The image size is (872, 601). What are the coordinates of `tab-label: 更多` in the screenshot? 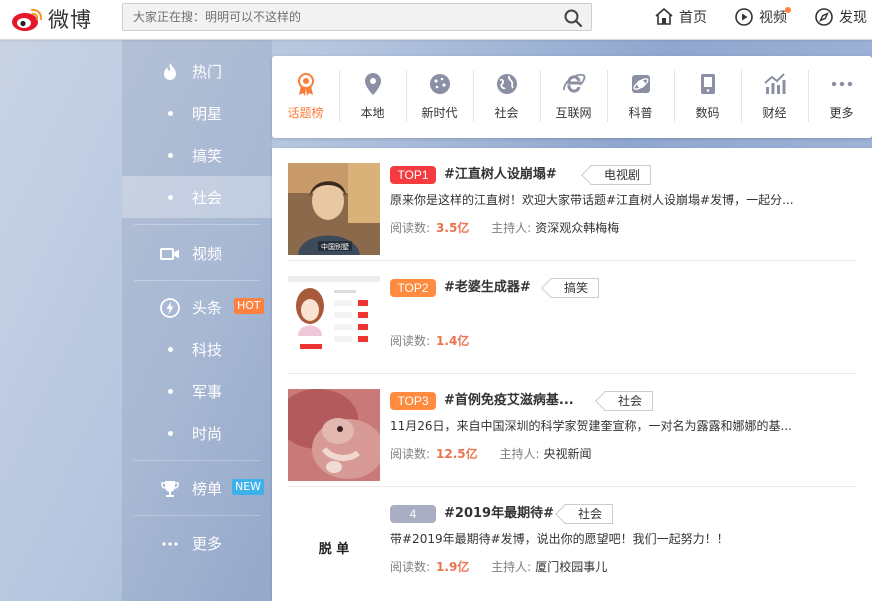 It's located at (841, 113).